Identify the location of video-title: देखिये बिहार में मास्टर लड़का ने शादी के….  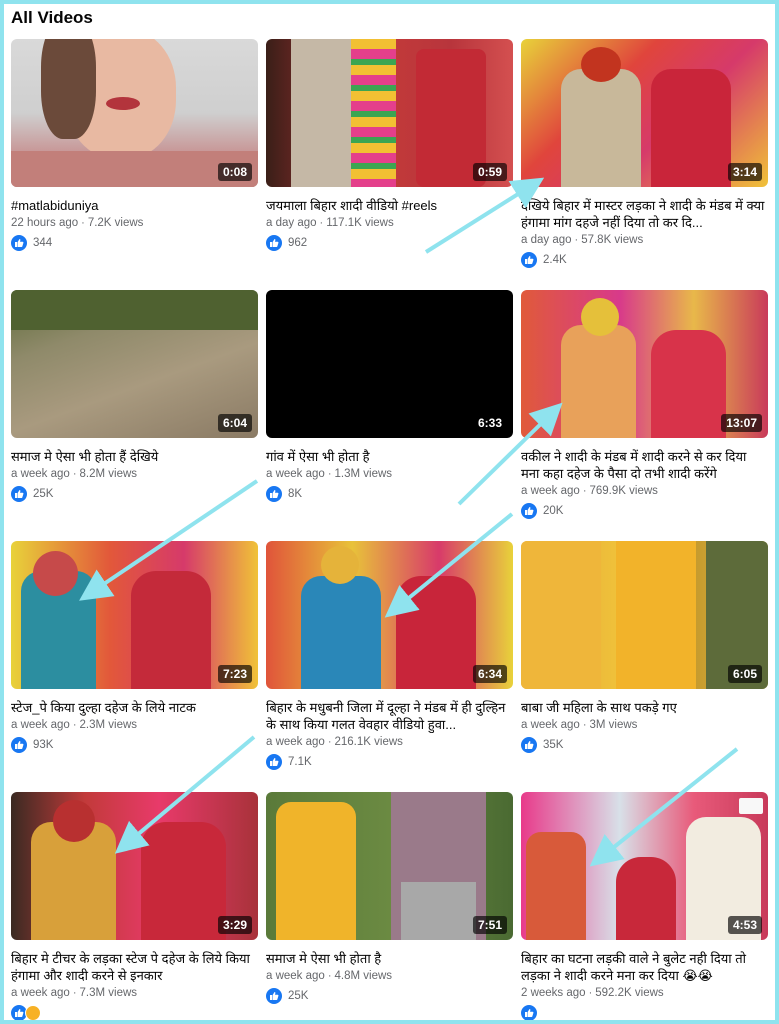
(644, 214).